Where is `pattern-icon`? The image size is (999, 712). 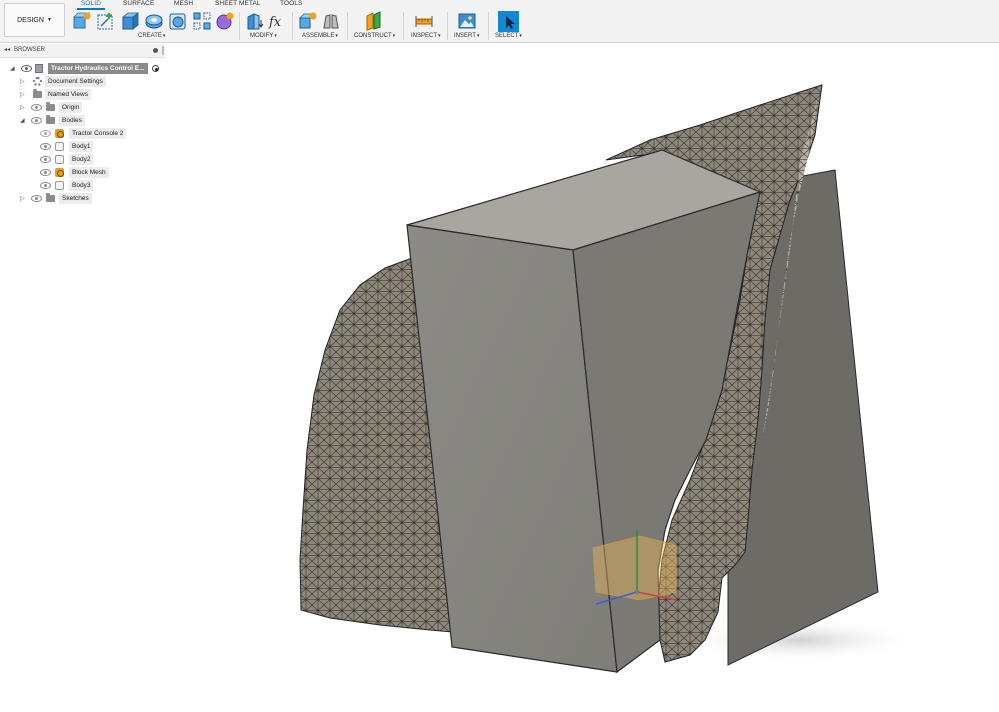
pattern-icon is located at coordinates (202, 21).